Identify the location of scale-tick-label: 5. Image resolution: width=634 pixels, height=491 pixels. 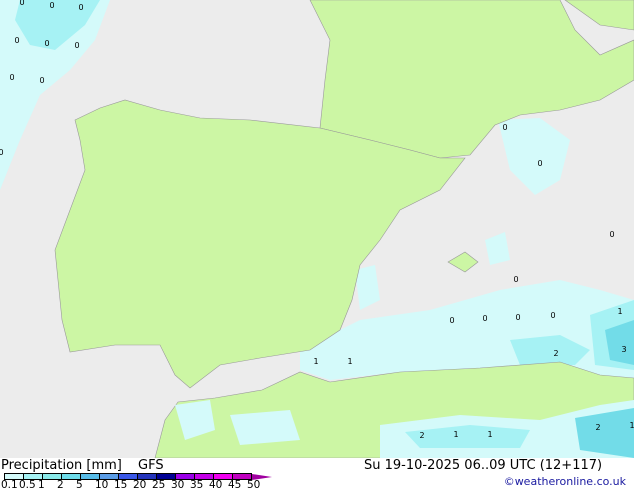
(79, 485).